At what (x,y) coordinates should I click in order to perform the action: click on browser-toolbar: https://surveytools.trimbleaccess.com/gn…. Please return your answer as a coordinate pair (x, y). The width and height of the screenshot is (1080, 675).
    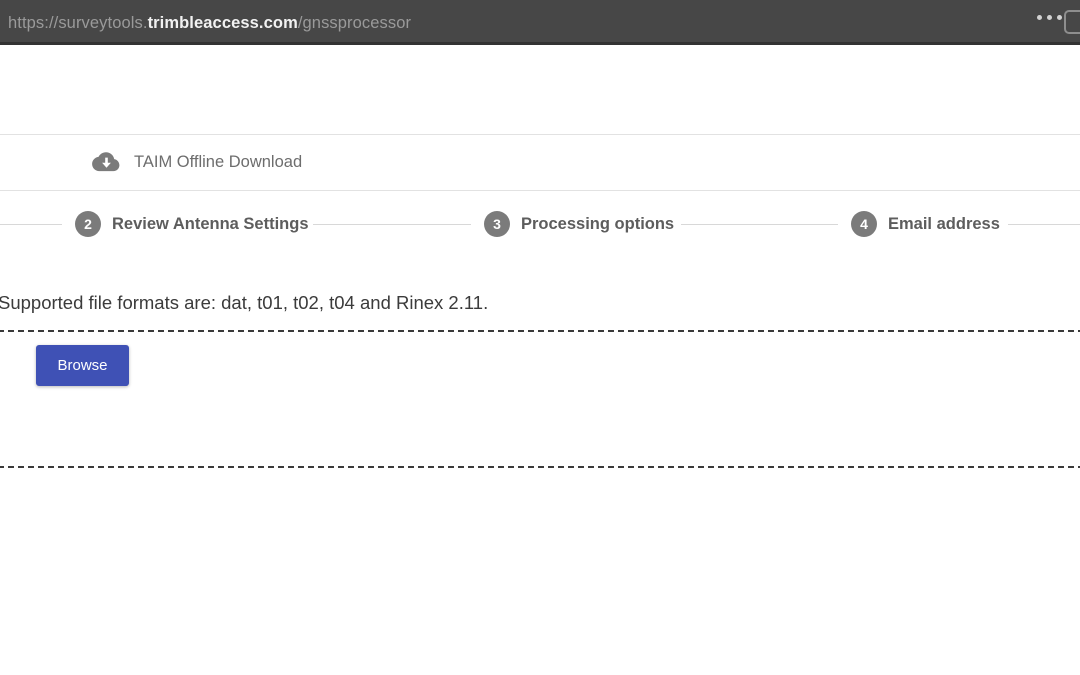
    Looking at the image, I should click on (540, 22).